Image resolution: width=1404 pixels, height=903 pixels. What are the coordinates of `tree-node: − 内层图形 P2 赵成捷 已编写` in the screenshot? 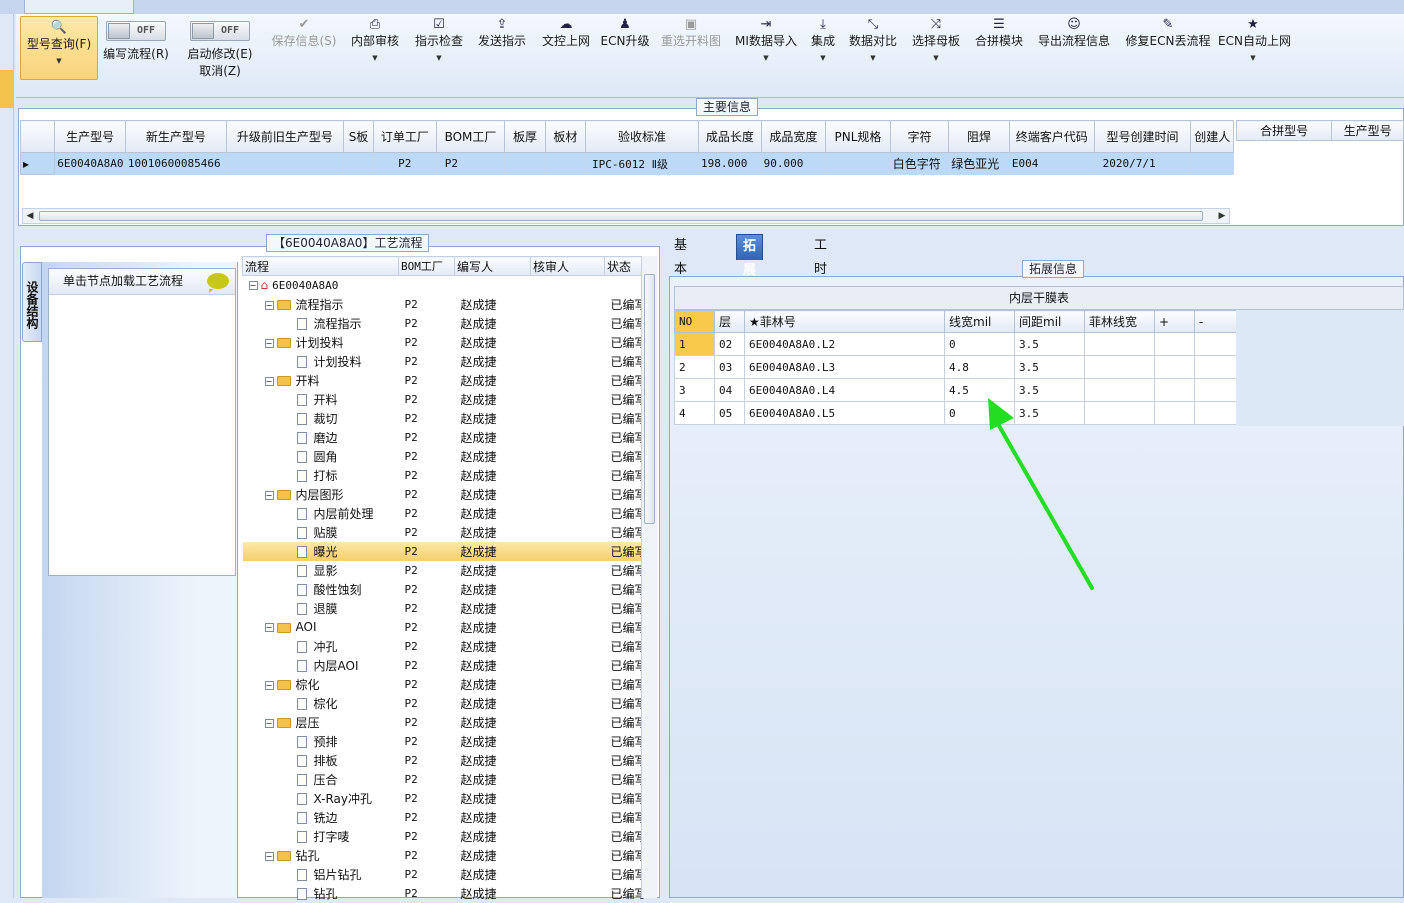 It's located at (449, 494).